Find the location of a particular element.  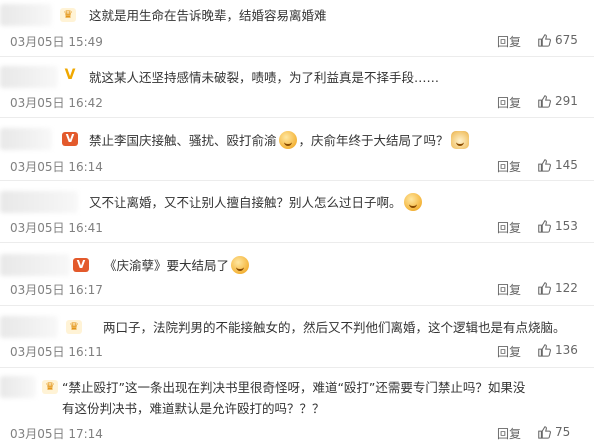

comment-text-part: ，庆俞年终于大结局了吗？ is located at coordinates (373, 140).